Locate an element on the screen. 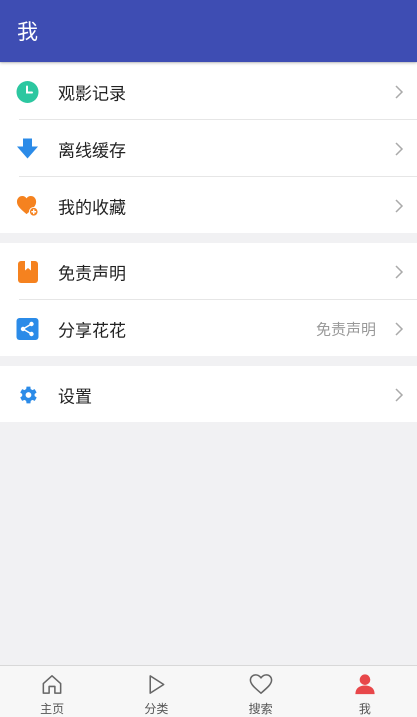  tab-label: 我 is located at coordinates (364, 709).